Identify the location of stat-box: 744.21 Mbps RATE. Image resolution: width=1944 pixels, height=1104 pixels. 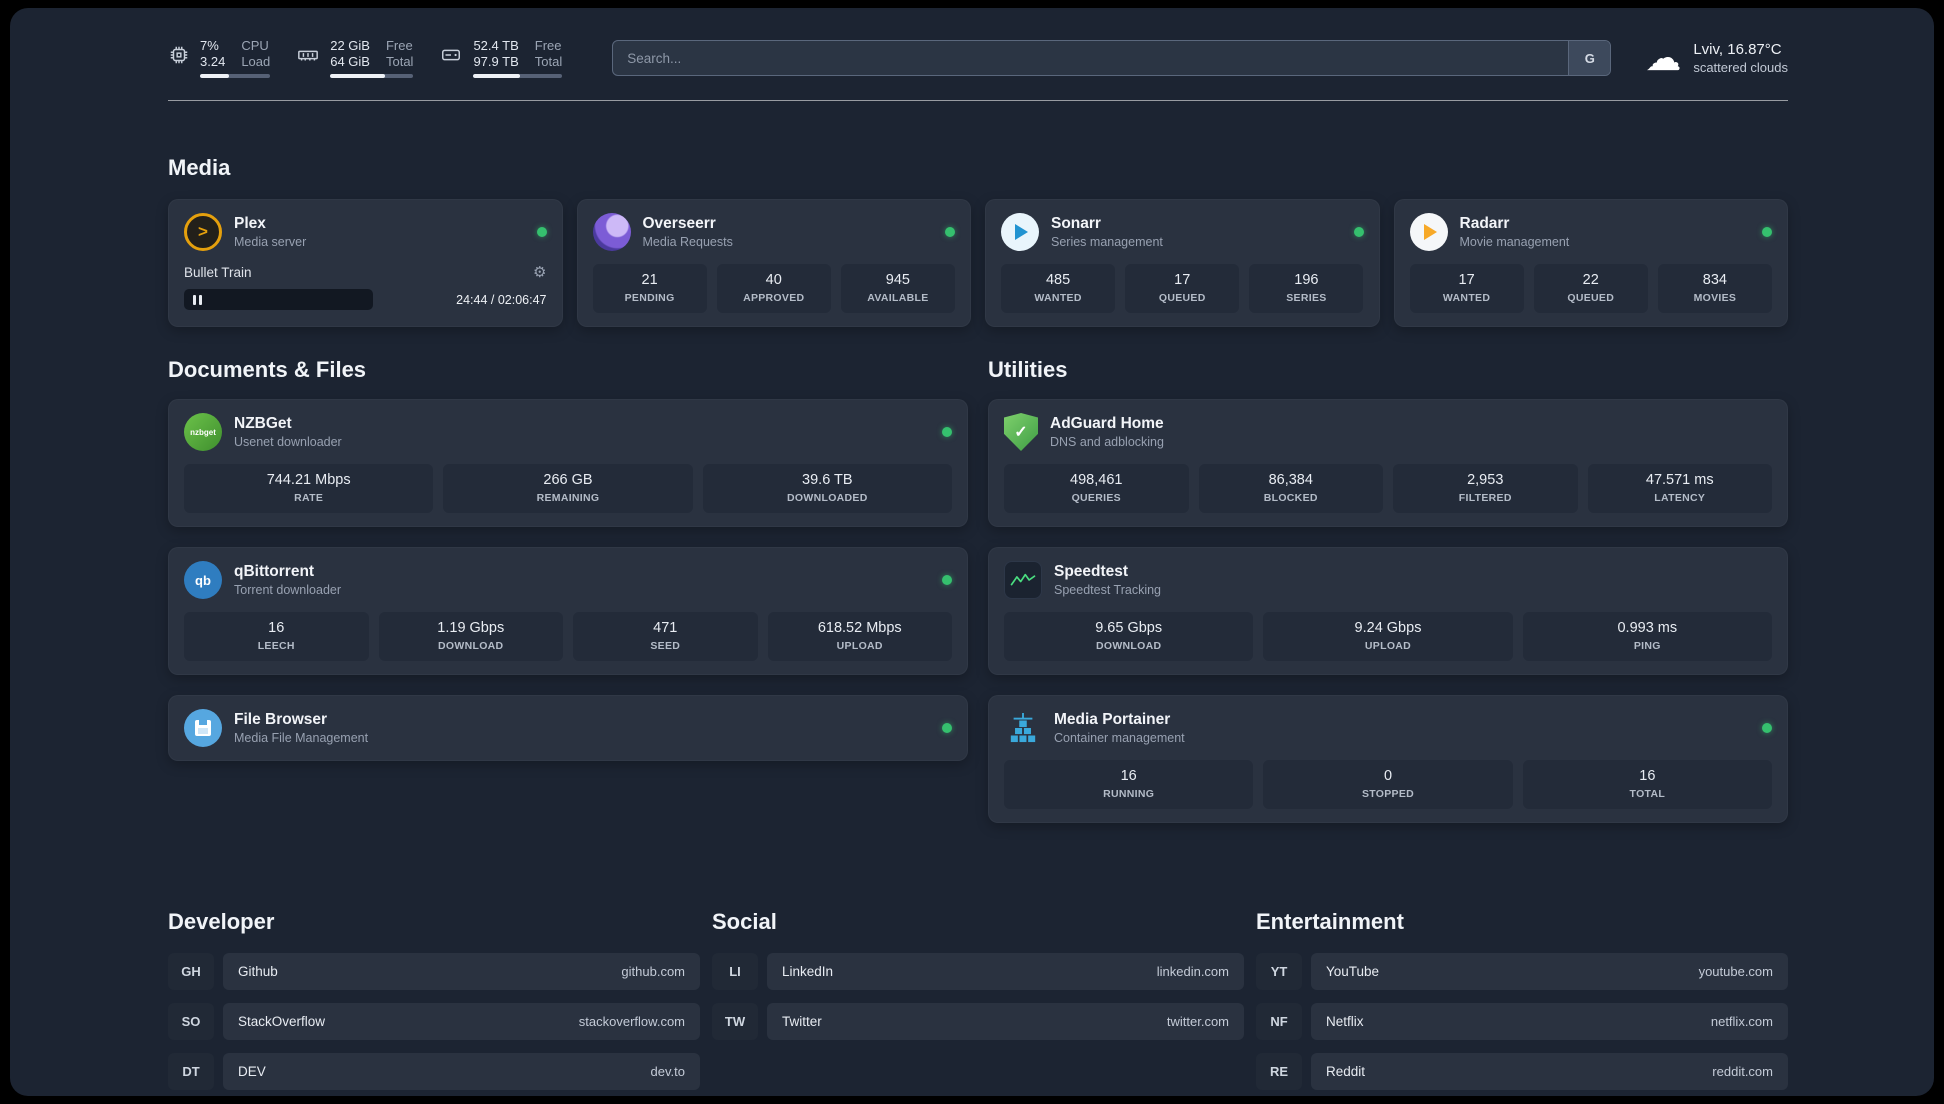
(309, 488).